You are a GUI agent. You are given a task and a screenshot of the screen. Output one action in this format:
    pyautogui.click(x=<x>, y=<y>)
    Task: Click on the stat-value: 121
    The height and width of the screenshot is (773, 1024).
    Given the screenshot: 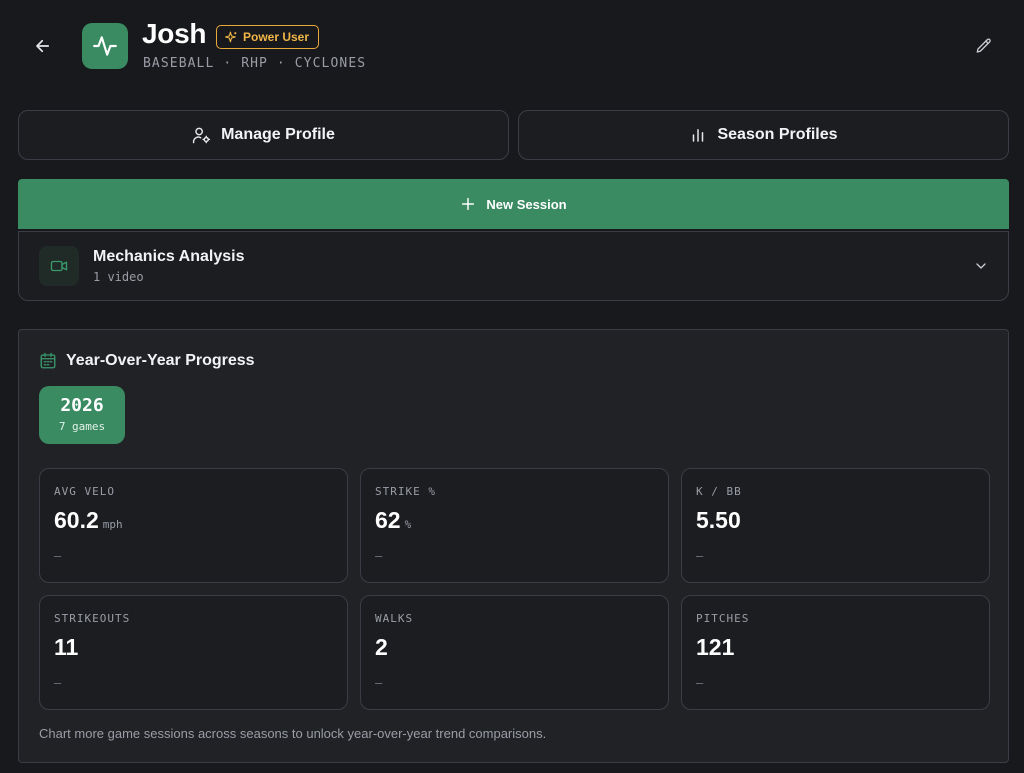 What is the action you would take?
    pyautogui.click(x=715, y=647)
    